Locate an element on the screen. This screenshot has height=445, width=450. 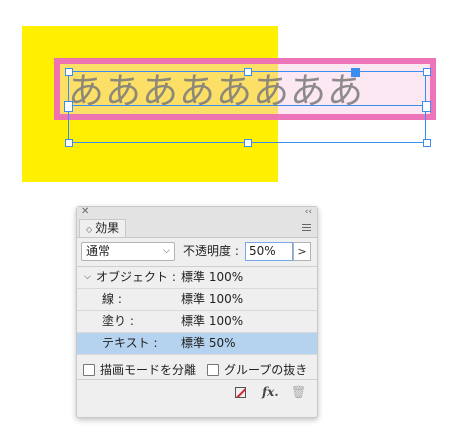
panel-titlebar: ✕ ‹‹ is located at coordinates (197, 212).